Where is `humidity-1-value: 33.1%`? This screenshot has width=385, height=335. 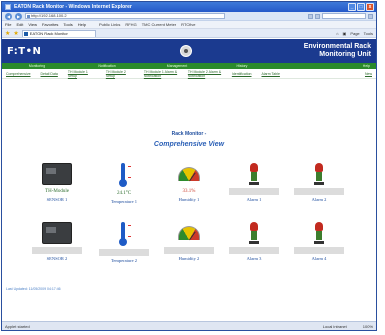
humidity-1-value: 33.1% is located at coordinates (189, 191).